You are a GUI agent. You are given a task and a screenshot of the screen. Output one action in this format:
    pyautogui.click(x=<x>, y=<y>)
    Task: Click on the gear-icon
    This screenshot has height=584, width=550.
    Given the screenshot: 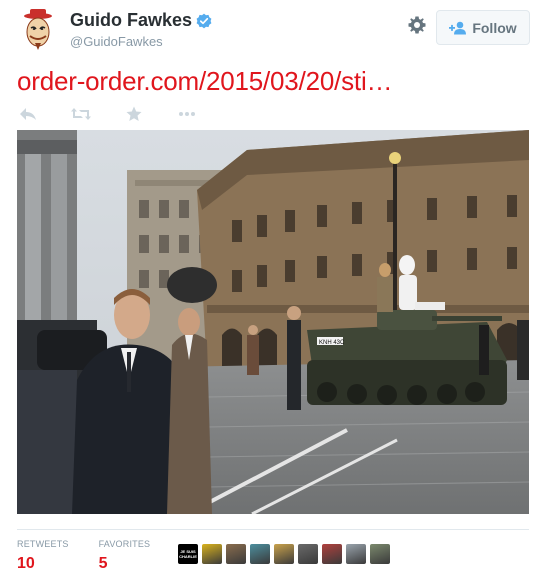 What is the action you would take?
    pyautogui.click(x=417, y=25)
    